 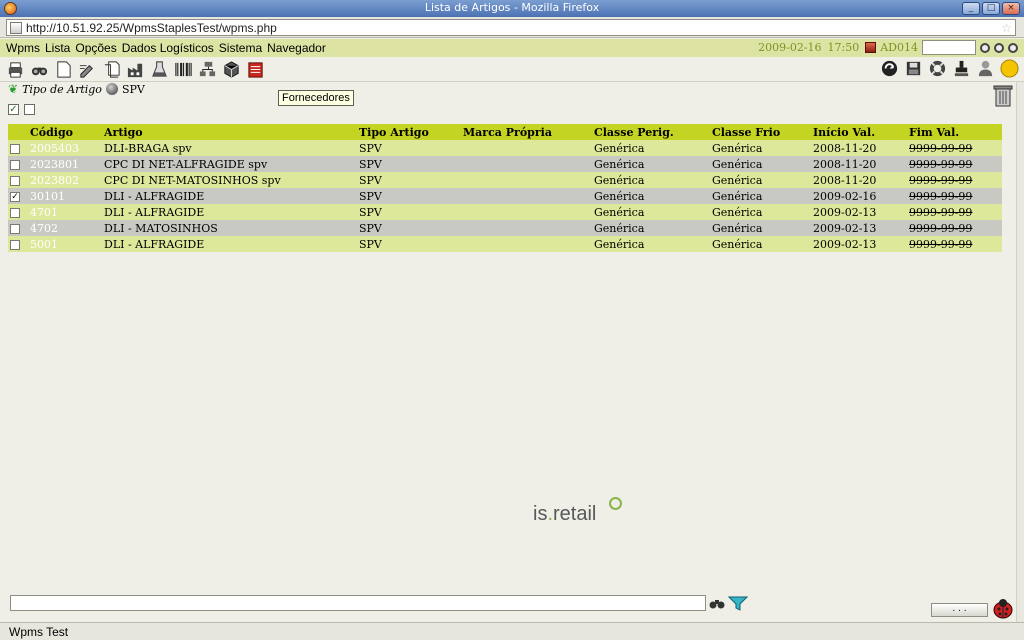 I want to click on ladybug-icon, so click(x=1003, y=609).